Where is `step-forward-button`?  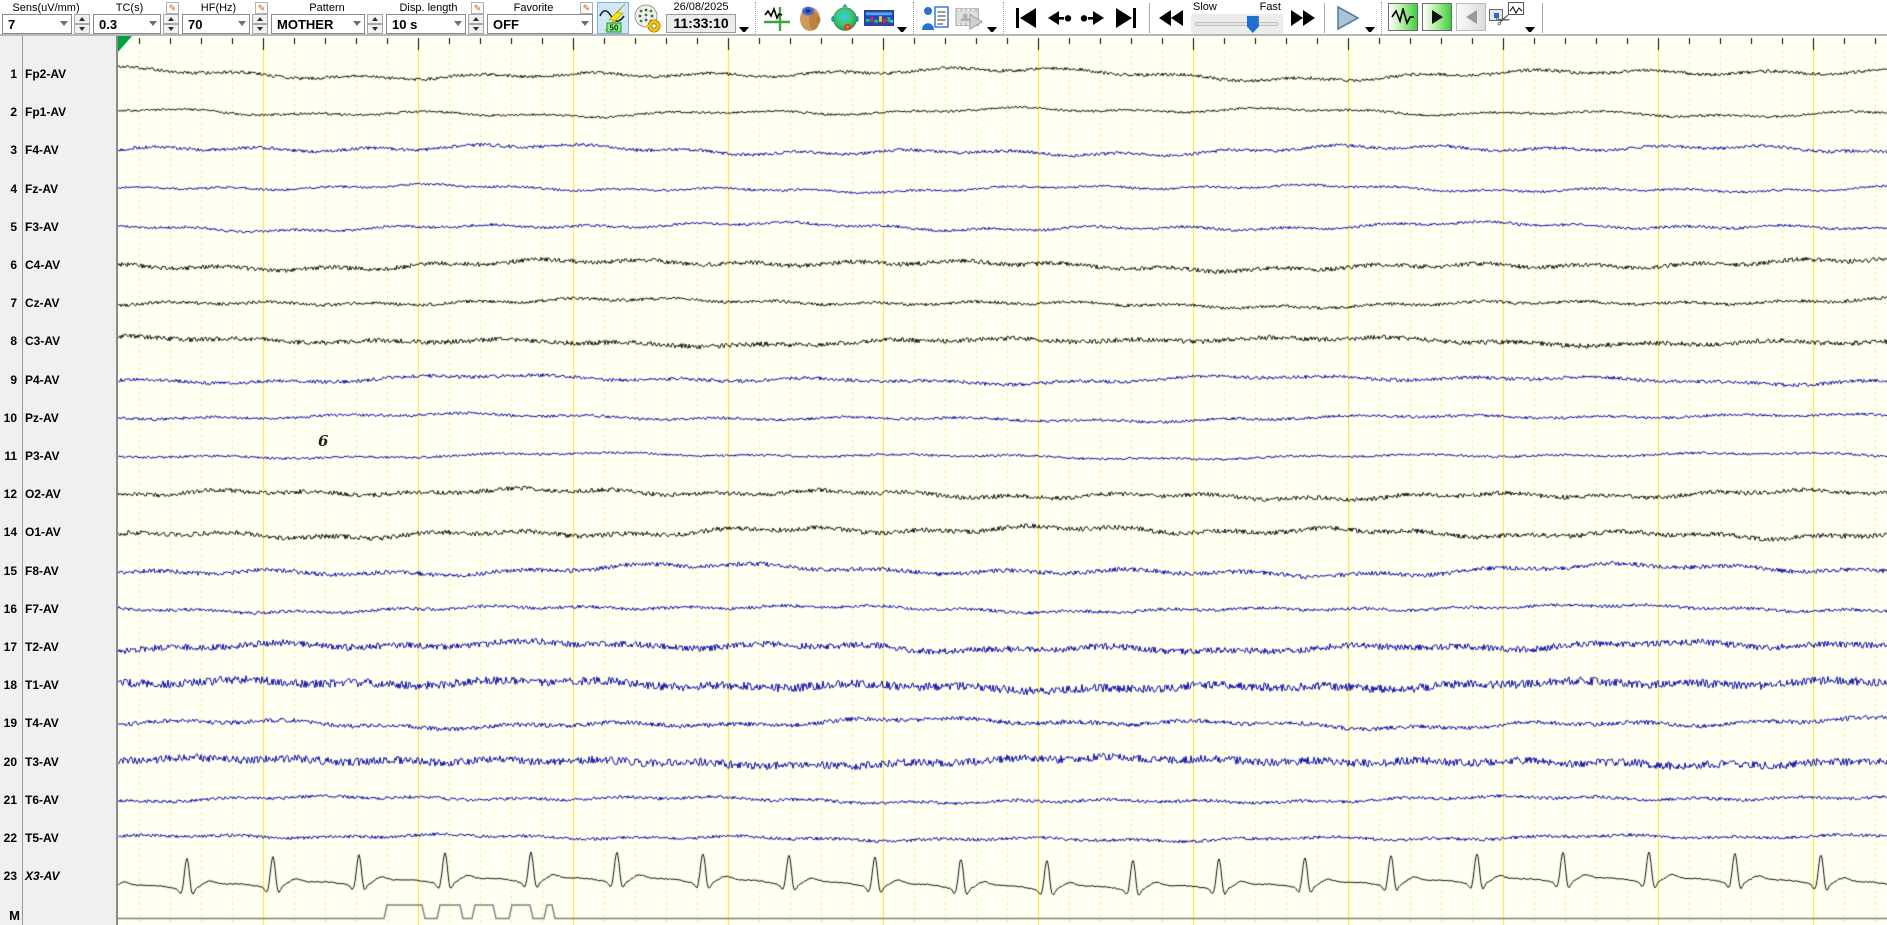 step-forward-button is located at coordinates (1093, 18).